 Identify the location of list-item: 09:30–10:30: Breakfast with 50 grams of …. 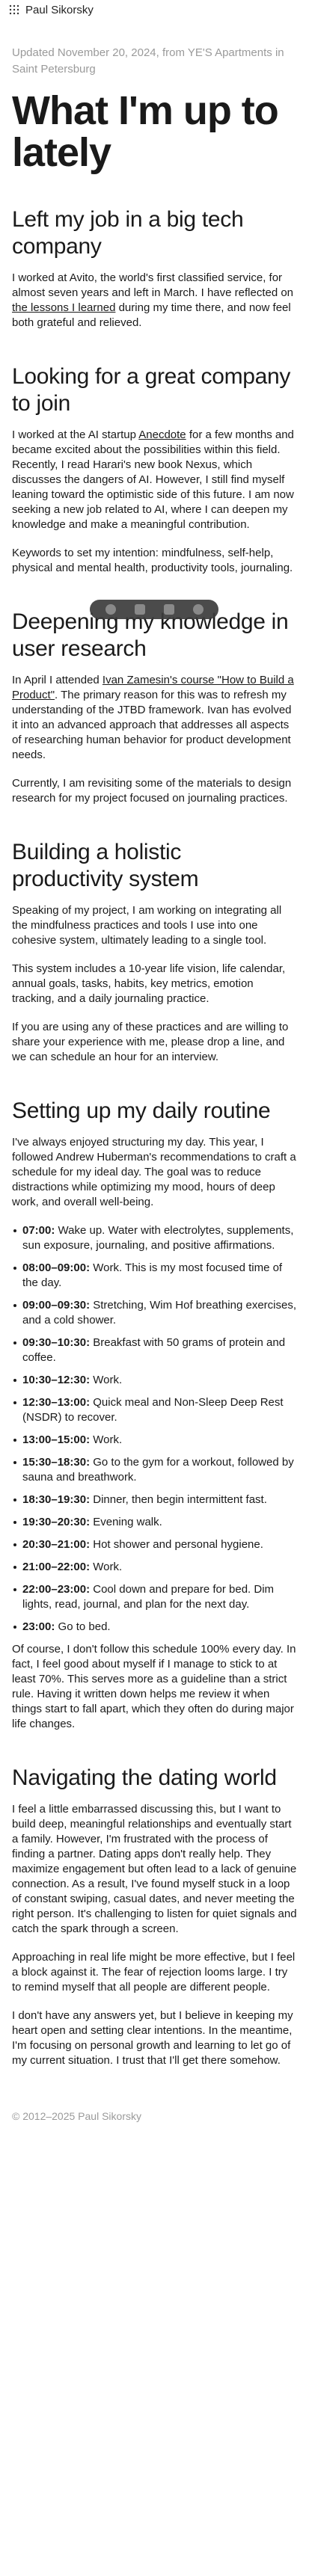
(154, 1350).